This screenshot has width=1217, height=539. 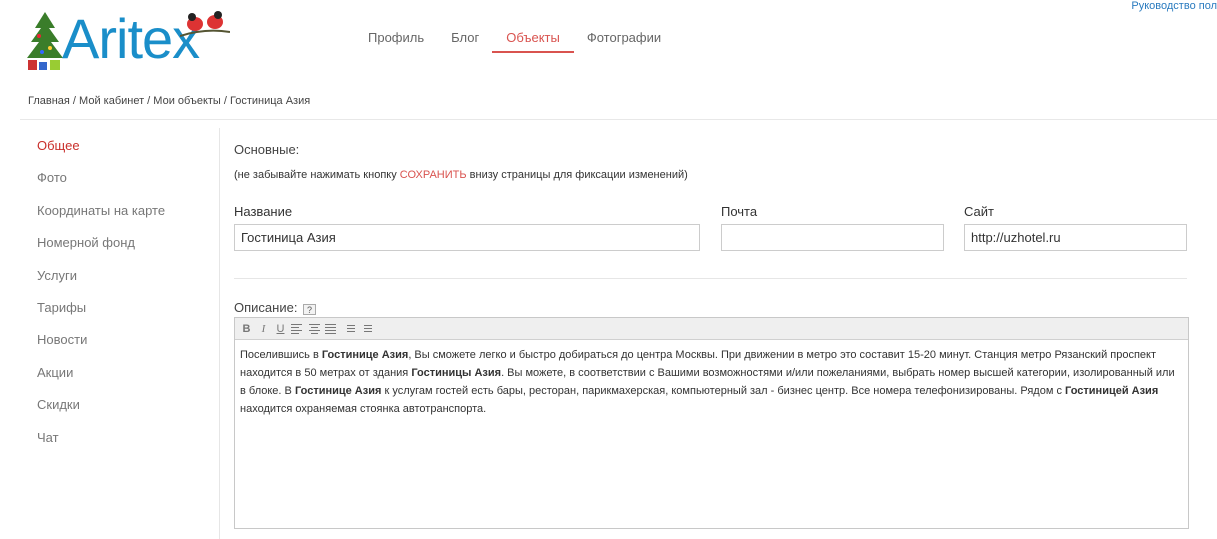 I want to click on section-title: Основные:, so click(x=267, y=149).